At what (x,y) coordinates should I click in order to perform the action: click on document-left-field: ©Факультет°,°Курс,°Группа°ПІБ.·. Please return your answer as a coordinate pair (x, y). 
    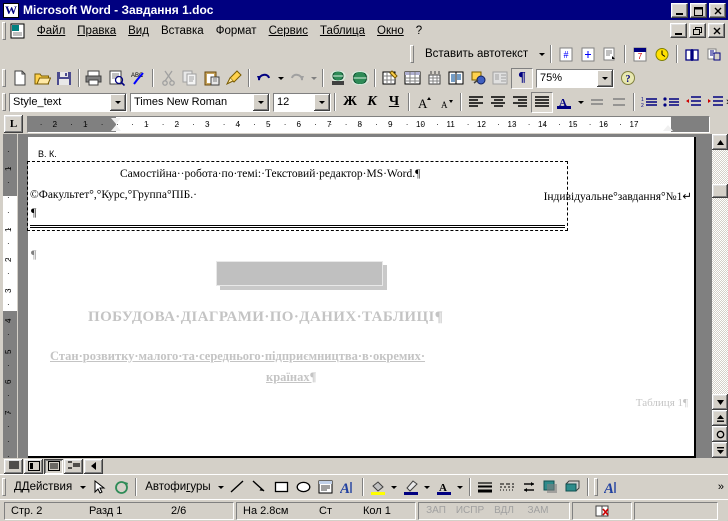
    Looking at the image, I should click on (113, 195).